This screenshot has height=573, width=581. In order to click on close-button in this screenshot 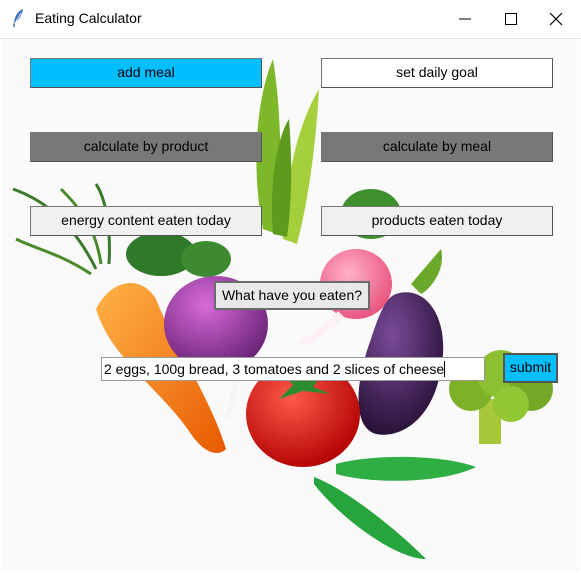, I will do `click(556, 19)`.